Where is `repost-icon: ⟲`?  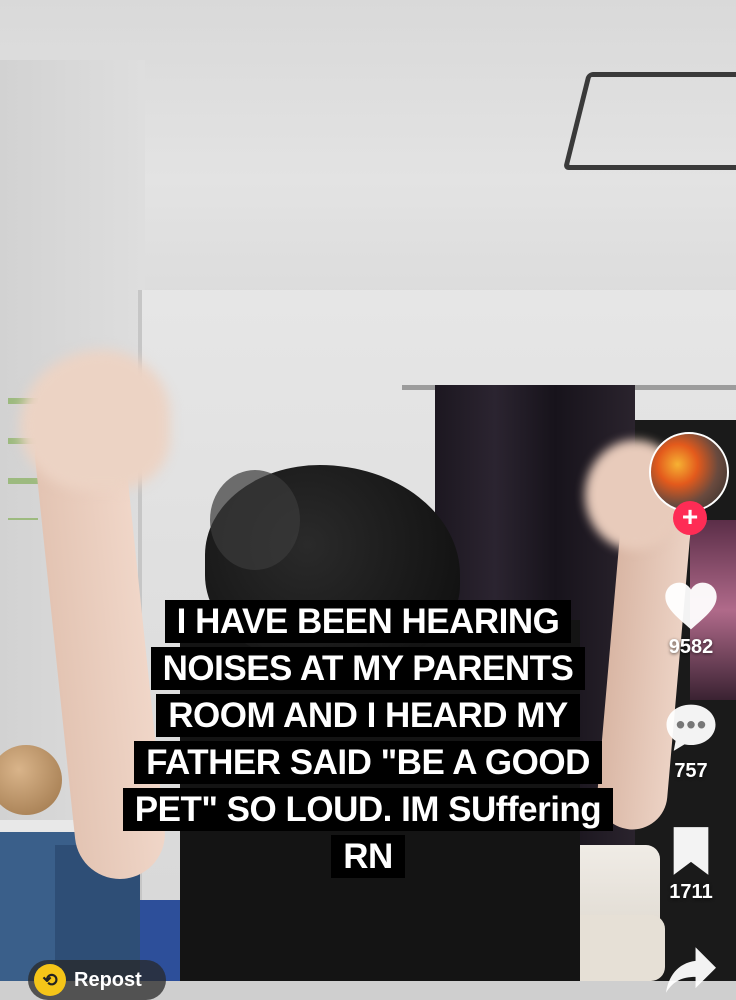
repost-icon: ⟲ is located at coordinates (50, 980).